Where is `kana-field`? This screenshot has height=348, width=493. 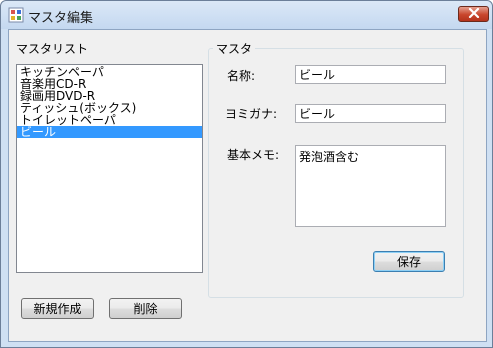
kana-field is located at coordinates (370, 113).